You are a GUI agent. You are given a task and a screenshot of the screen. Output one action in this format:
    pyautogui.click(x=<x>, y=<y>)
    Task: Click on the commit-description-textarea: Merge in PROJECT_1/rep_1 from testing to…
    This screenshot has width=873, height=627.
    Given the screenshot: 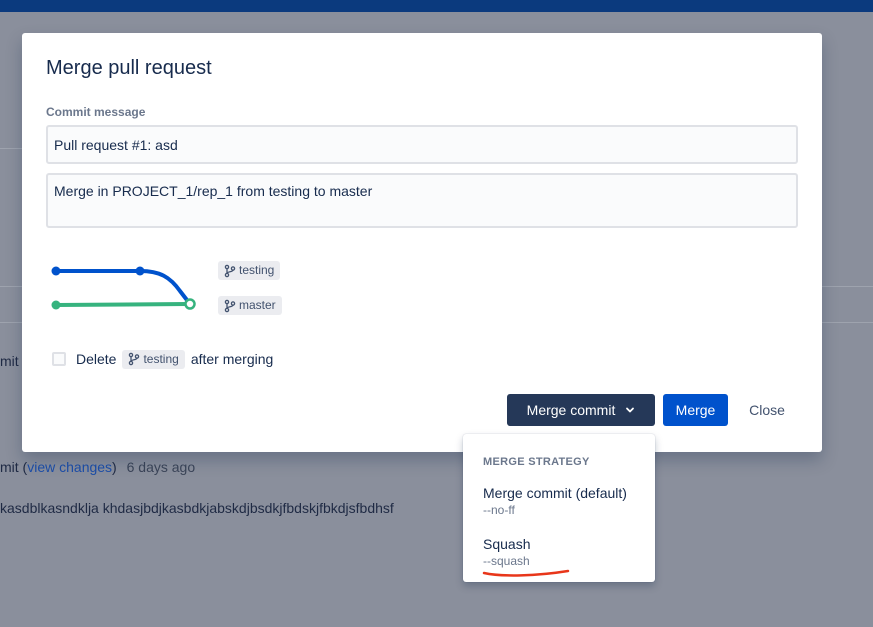 What is the action you would take?
    pyautogui.click(x=422, y=200)
    